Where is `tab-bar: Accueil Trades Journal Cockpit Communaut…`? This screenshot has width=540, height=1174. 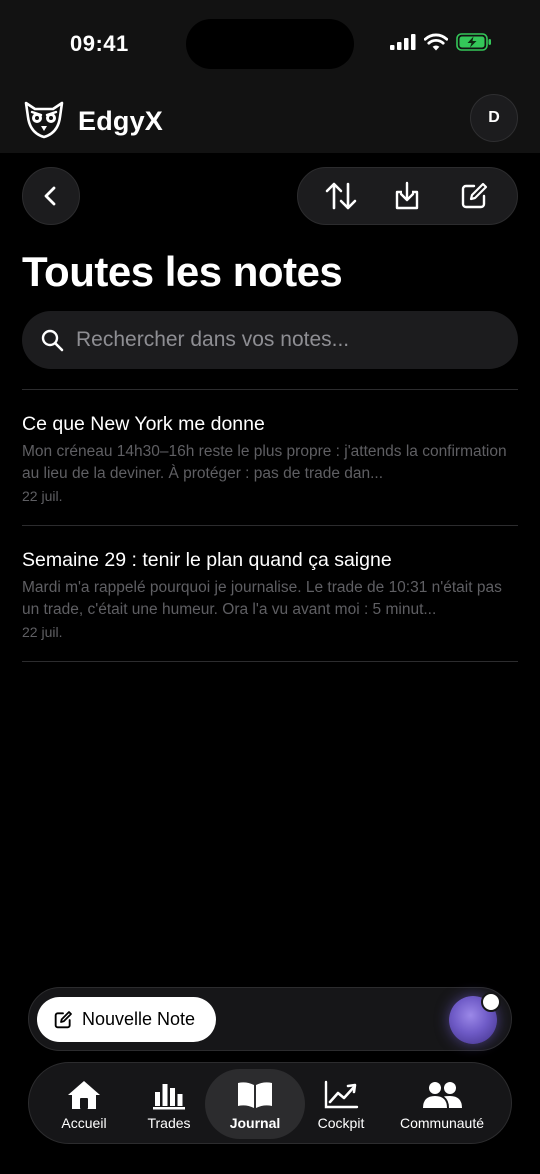 tab-bar: Accueil Trades Journal Cockpit Communaut… is located at coordinates (270, 1103).